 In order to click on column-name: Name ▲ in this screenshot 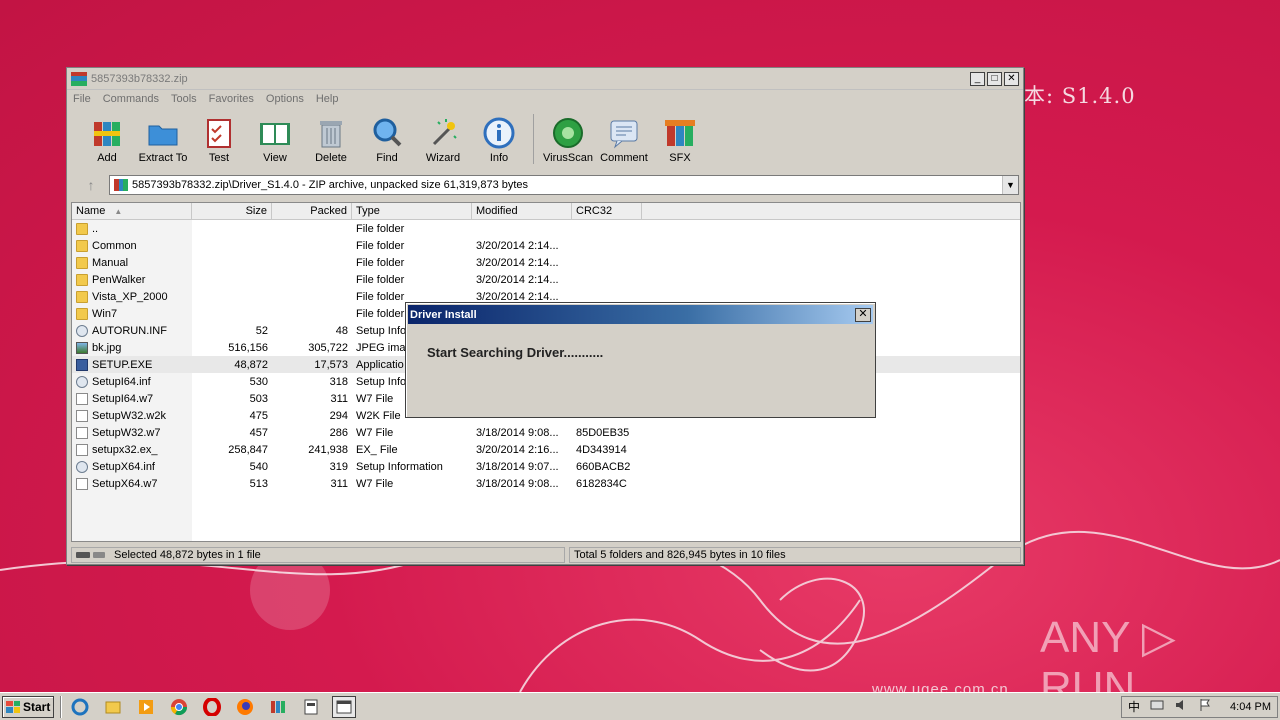, I will do `click(132, 211)`.